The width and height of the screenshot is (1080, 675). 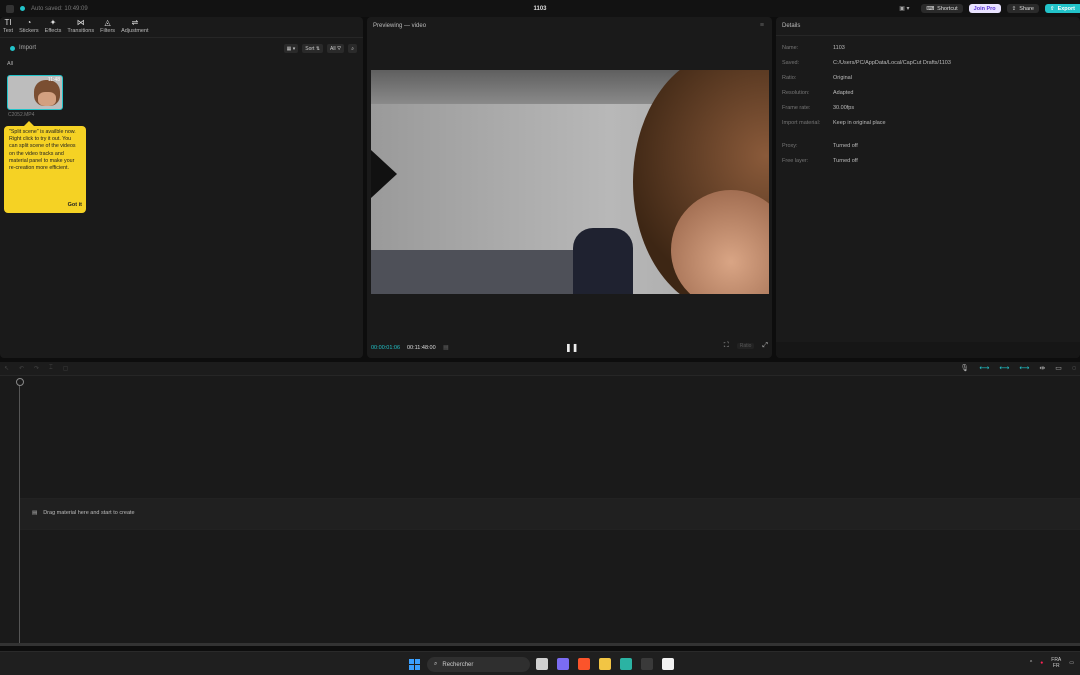 I want to click on preview-controls: ⛶ Ratio ⤢, so click(x=746, y=346).